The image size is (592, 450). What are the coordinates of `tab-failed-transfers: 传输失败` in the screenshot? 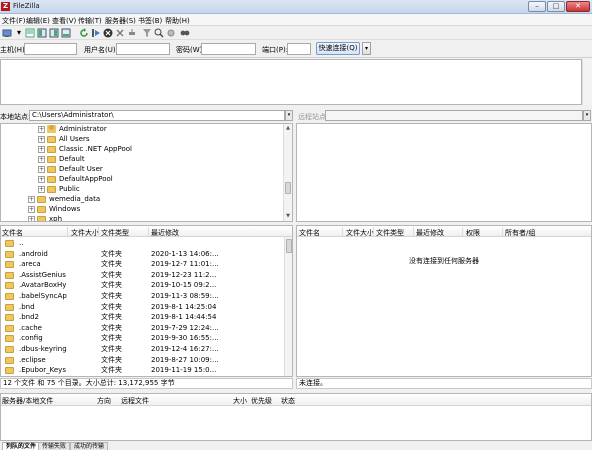 It's located at (54, 446).